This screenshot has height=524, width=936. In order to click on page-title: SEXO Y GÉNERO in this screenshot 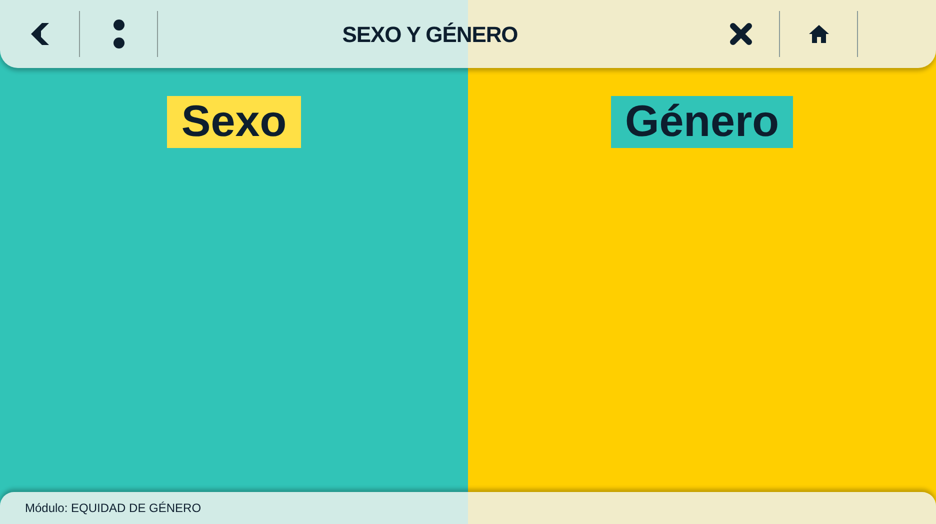, I will do `click(430, 34)`.